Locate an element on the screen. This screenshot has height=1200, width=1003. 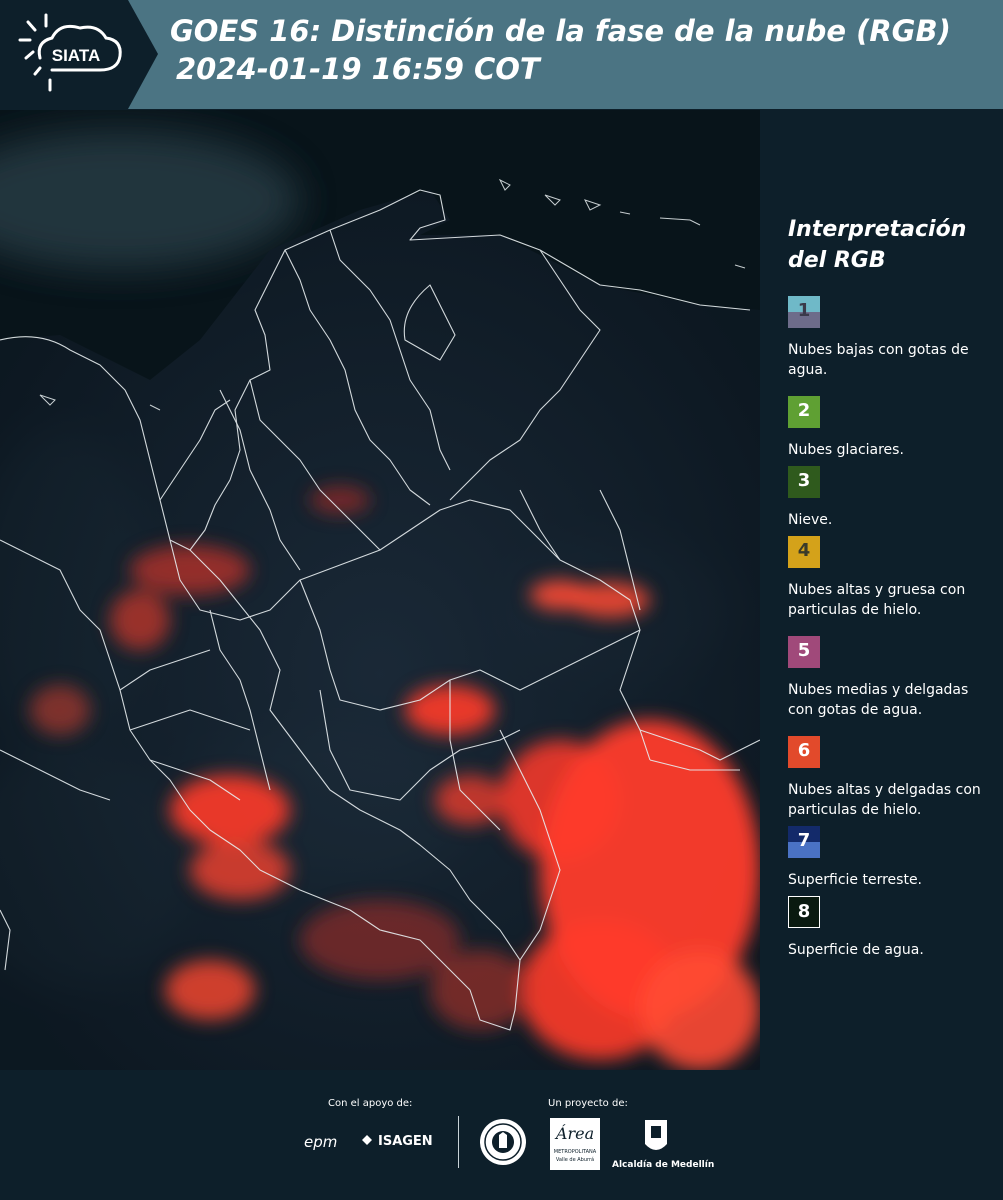
legend-number: 7 is located at coordinates (804, 840).